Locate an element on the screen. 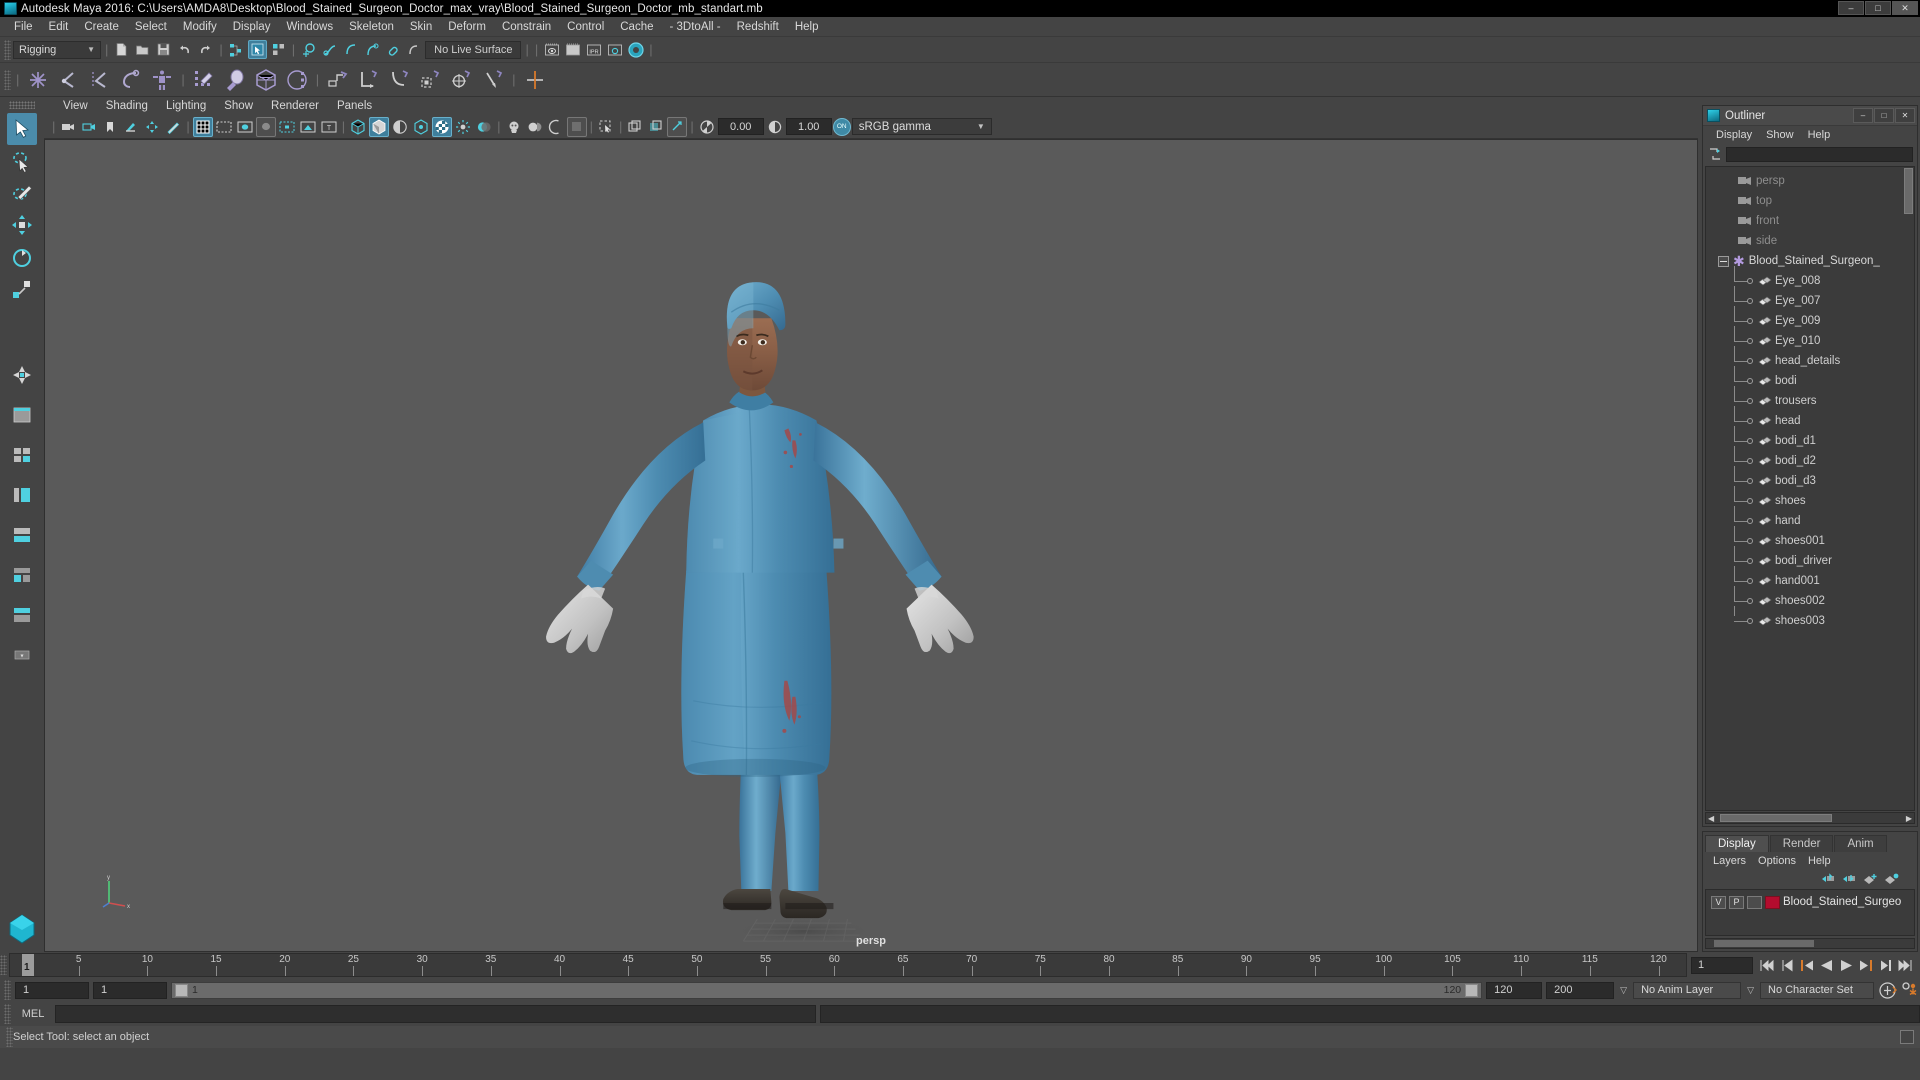 This screenshot has height=1080, width=1920. anim-layer-select: No Anim Layer is located at coordinates (1687, 990).